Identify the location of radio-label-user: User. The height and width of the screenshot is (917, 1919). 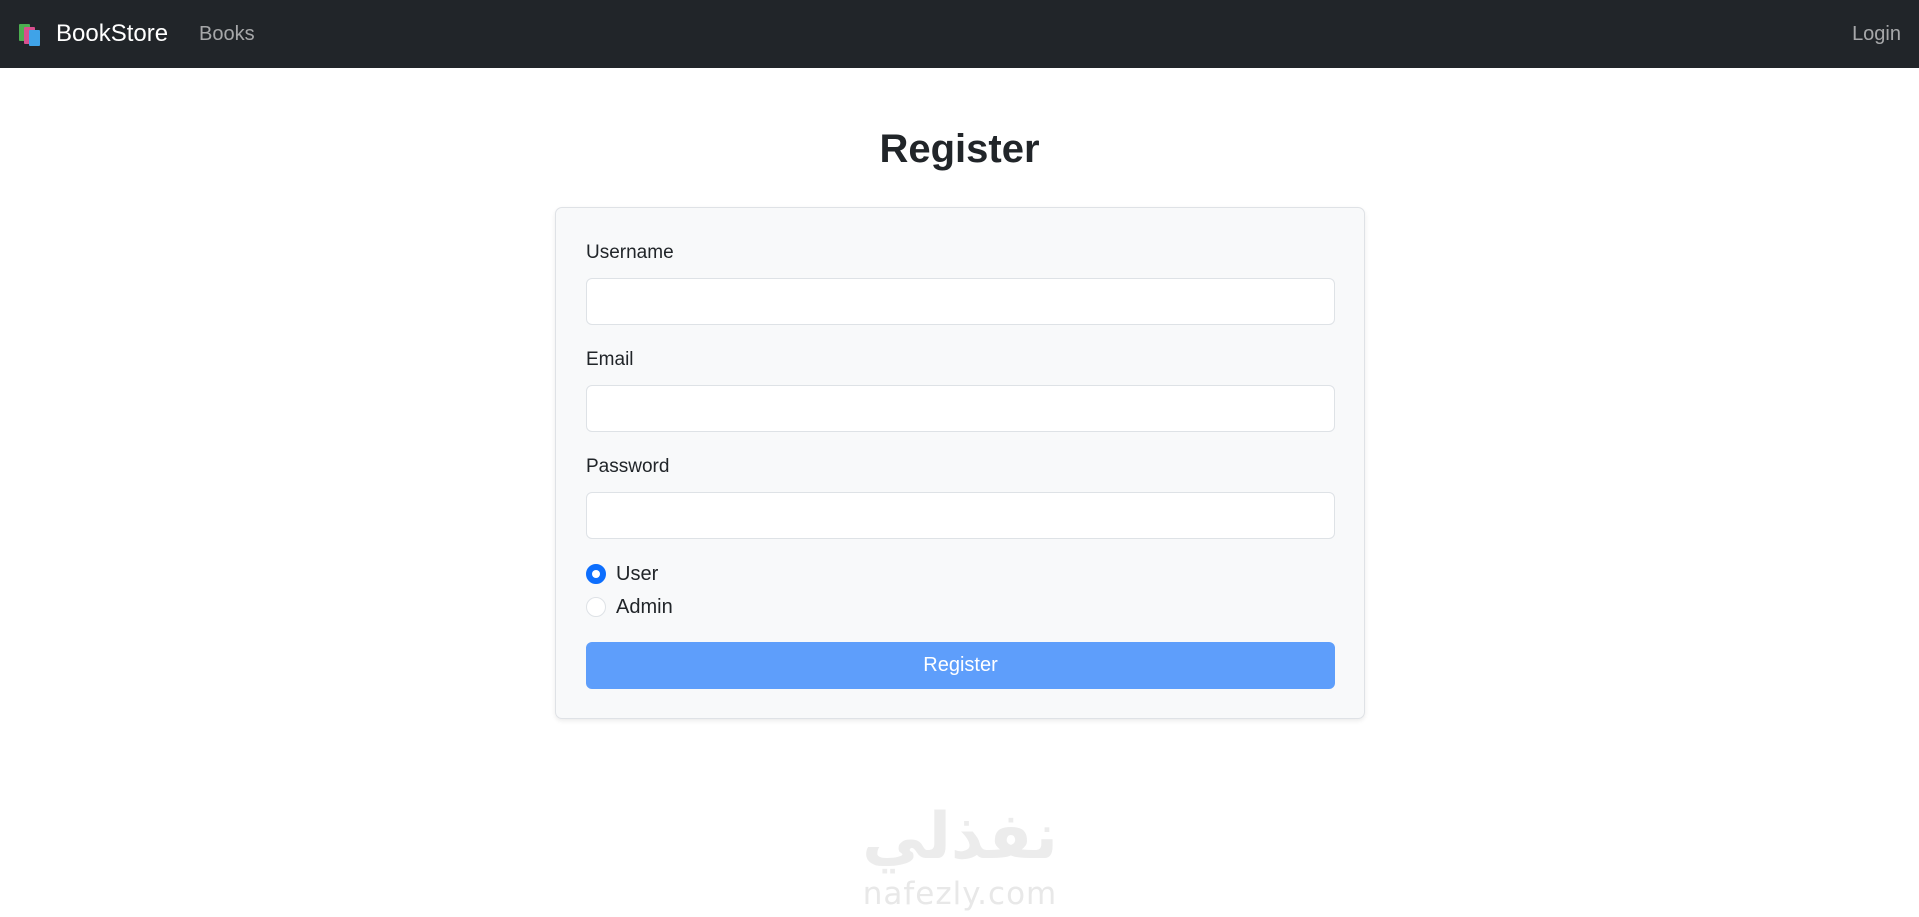
(637, 573).